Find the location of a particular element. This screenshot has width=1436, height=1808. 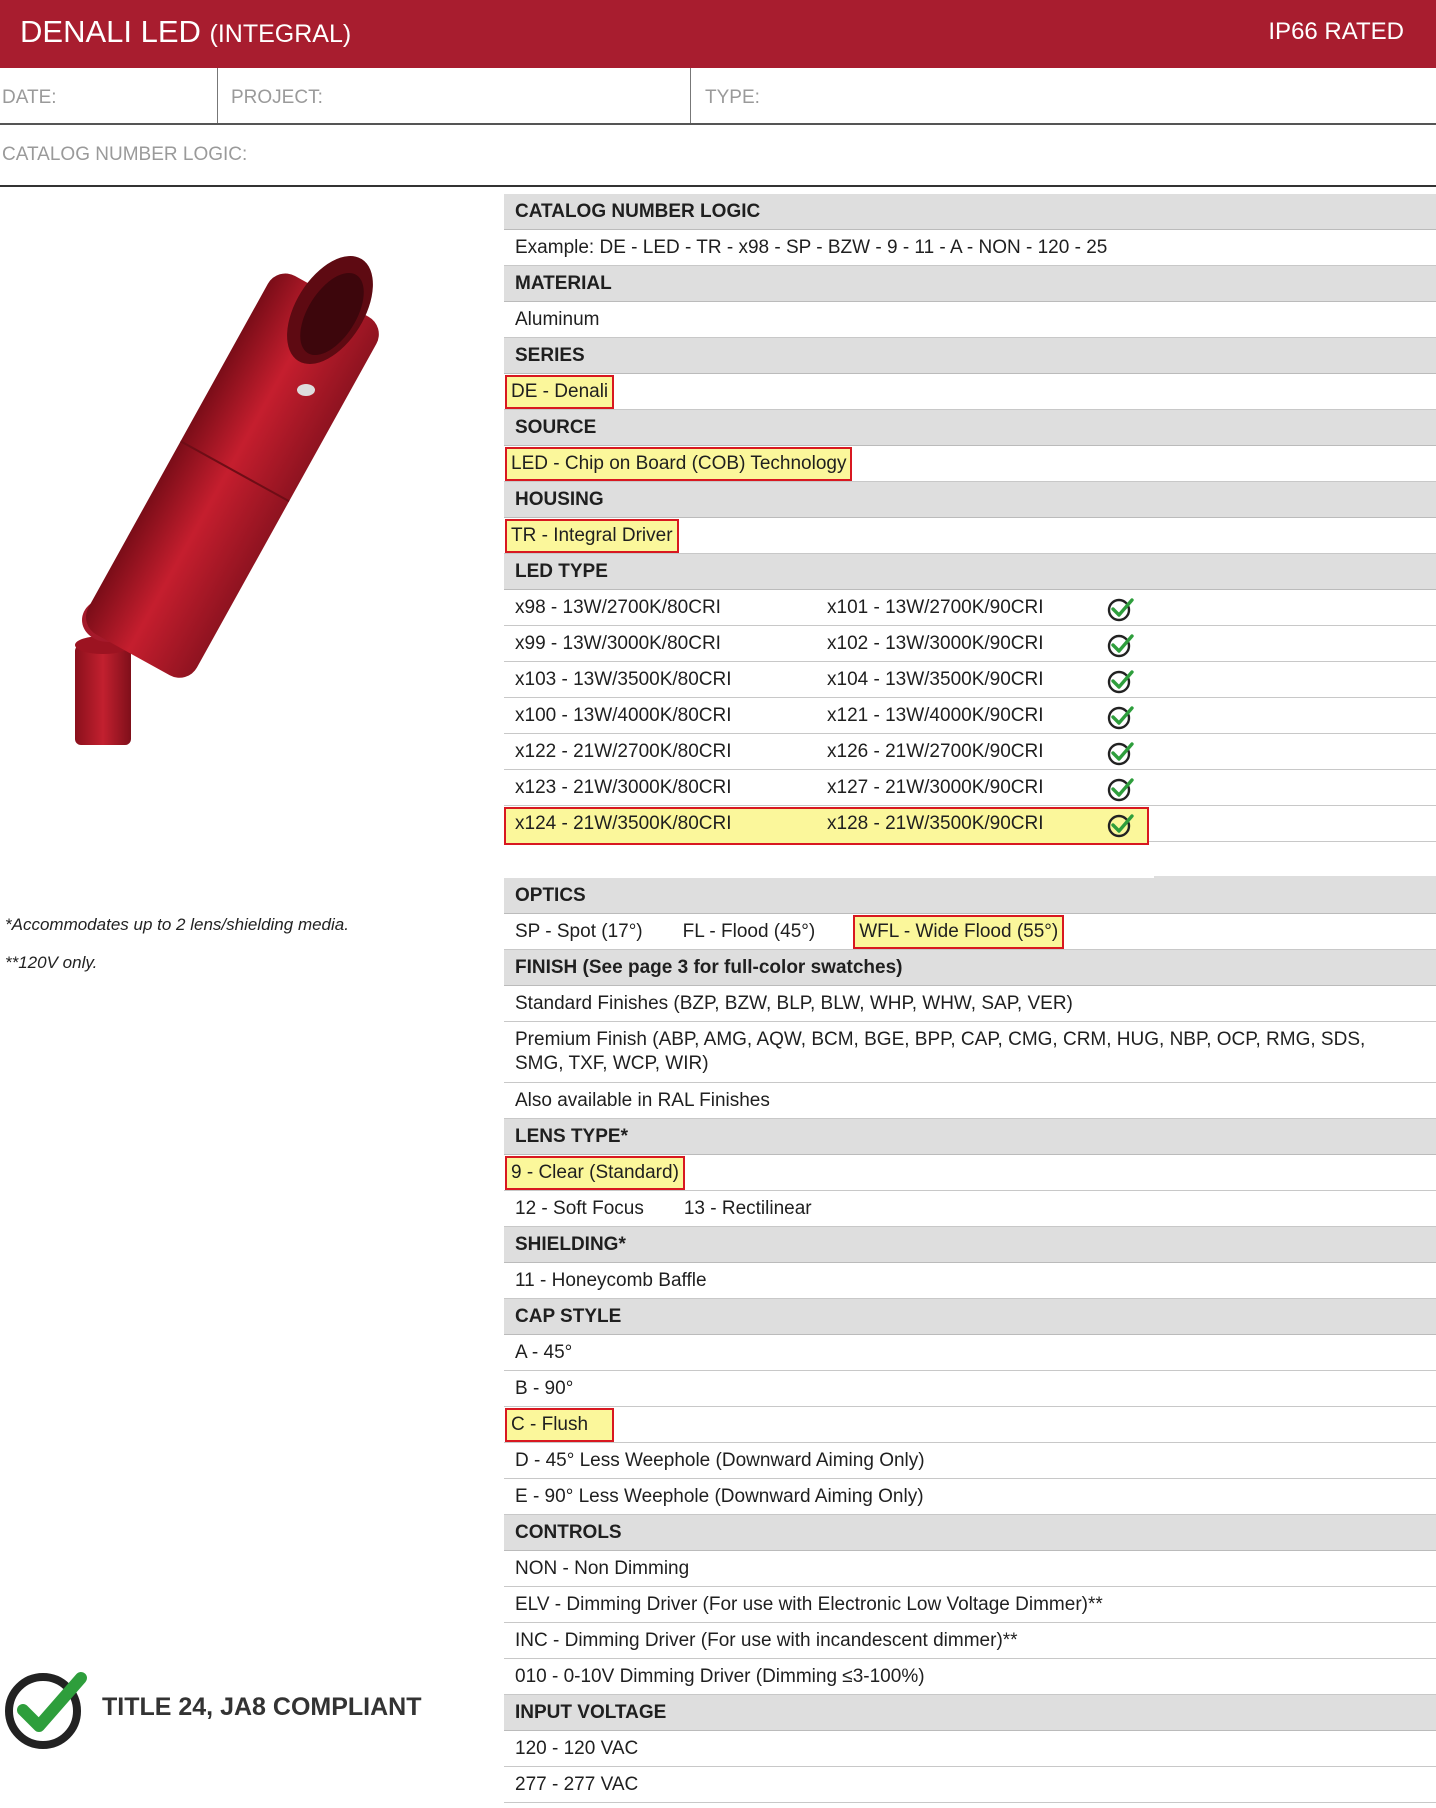

led-option-80cri: x98 - 13W/2700K/80CRI is located at coordinates (618, 607).